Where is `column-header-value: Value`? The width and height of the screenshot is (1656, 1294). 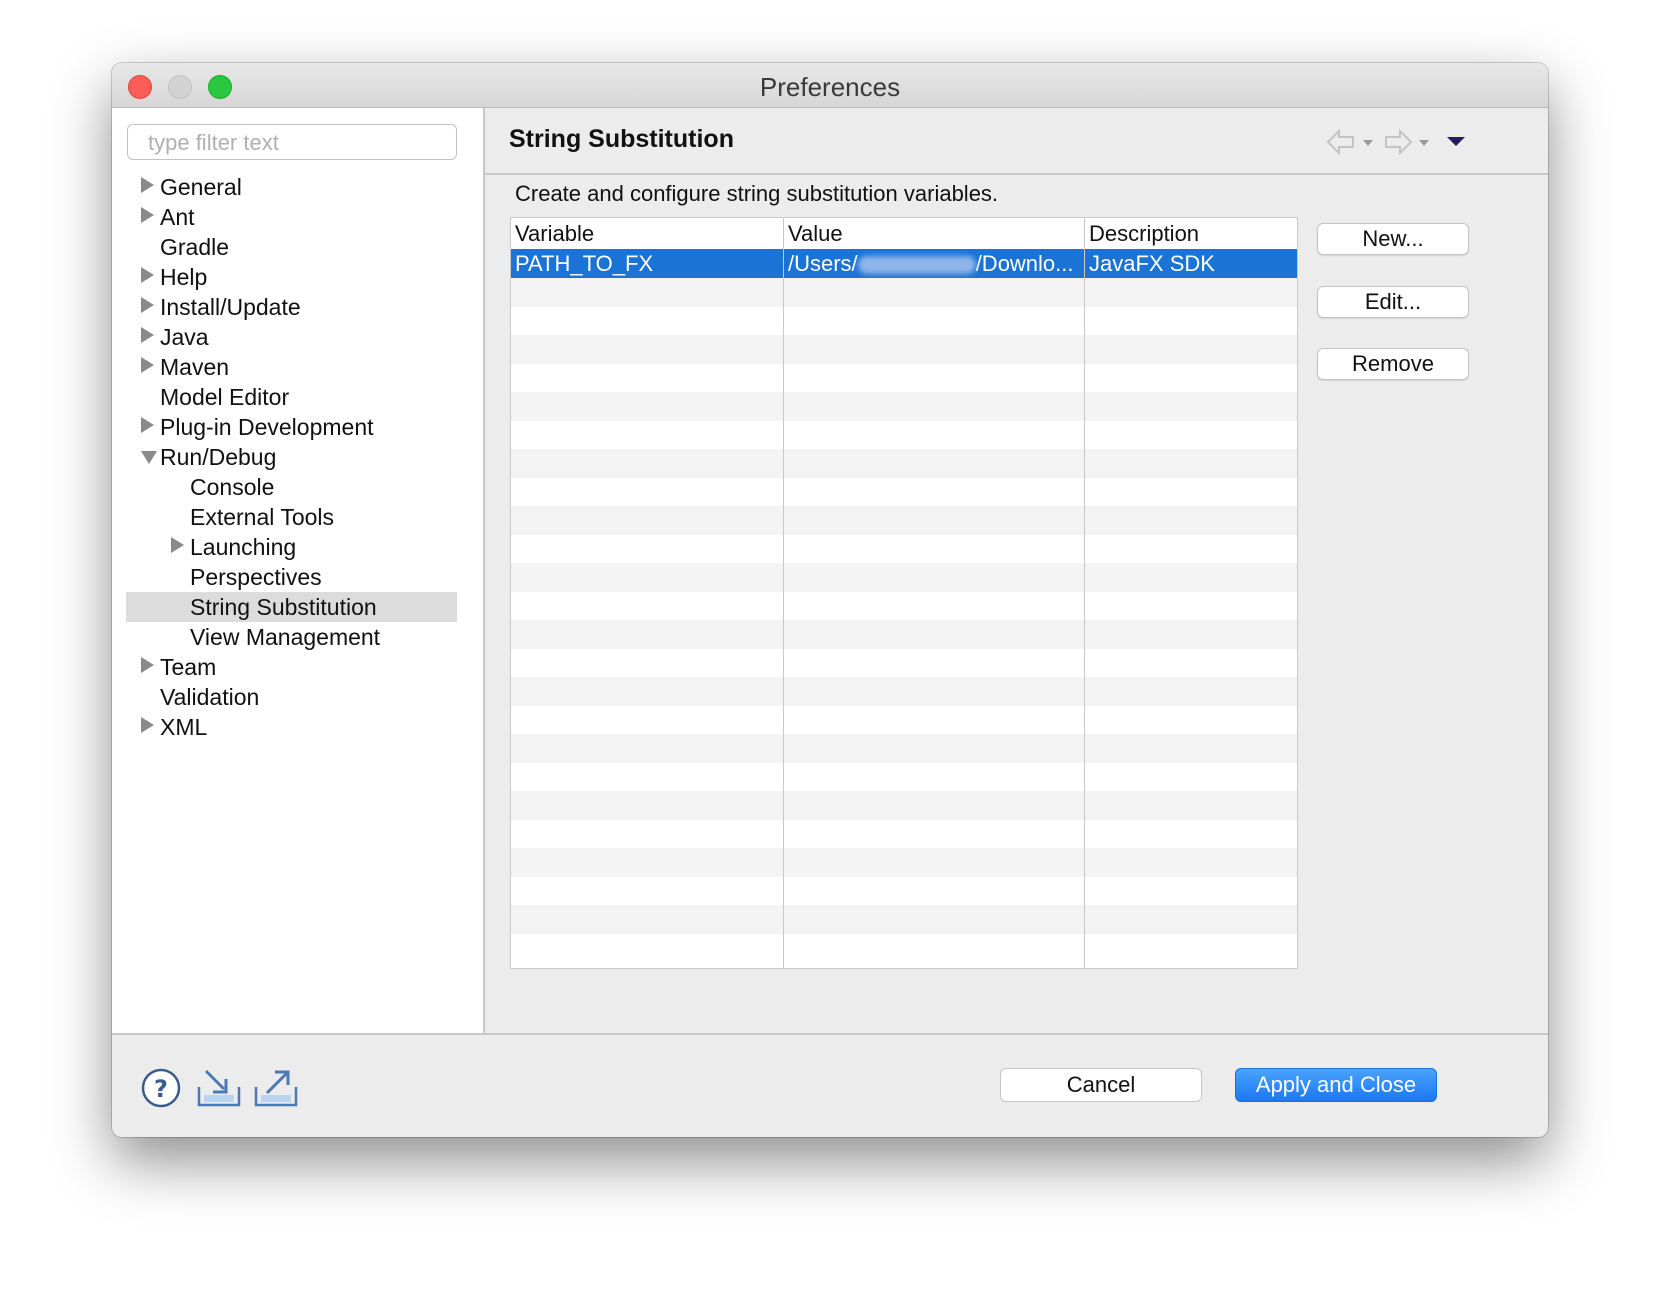 column-header-value: Value is located at coordinates (815, 234).